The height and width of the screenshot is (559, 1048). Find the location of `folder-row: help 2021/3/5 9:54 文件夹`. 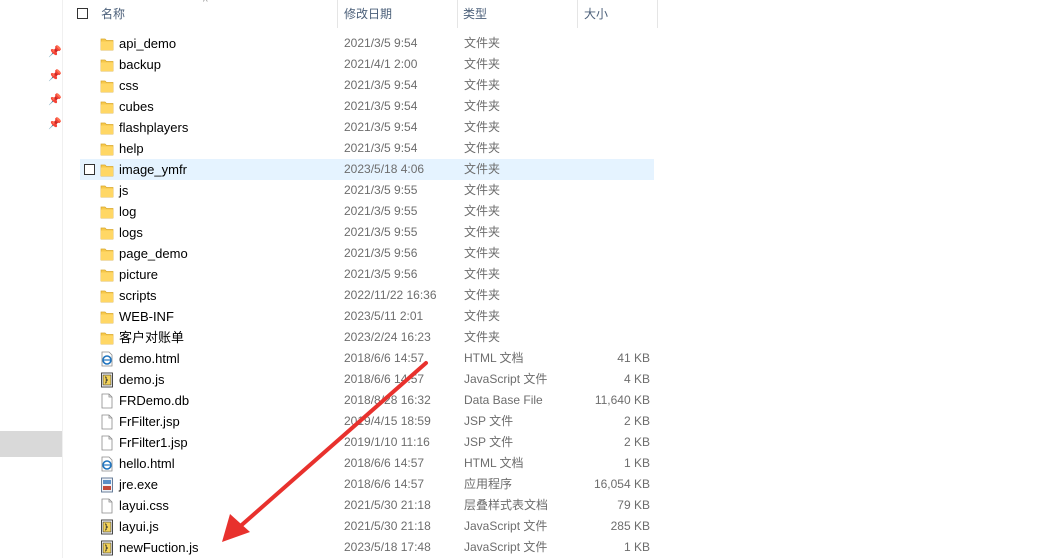

folder-row: help 2021/3/5 9:54 文件夹 is located at coordinates (367, 148).